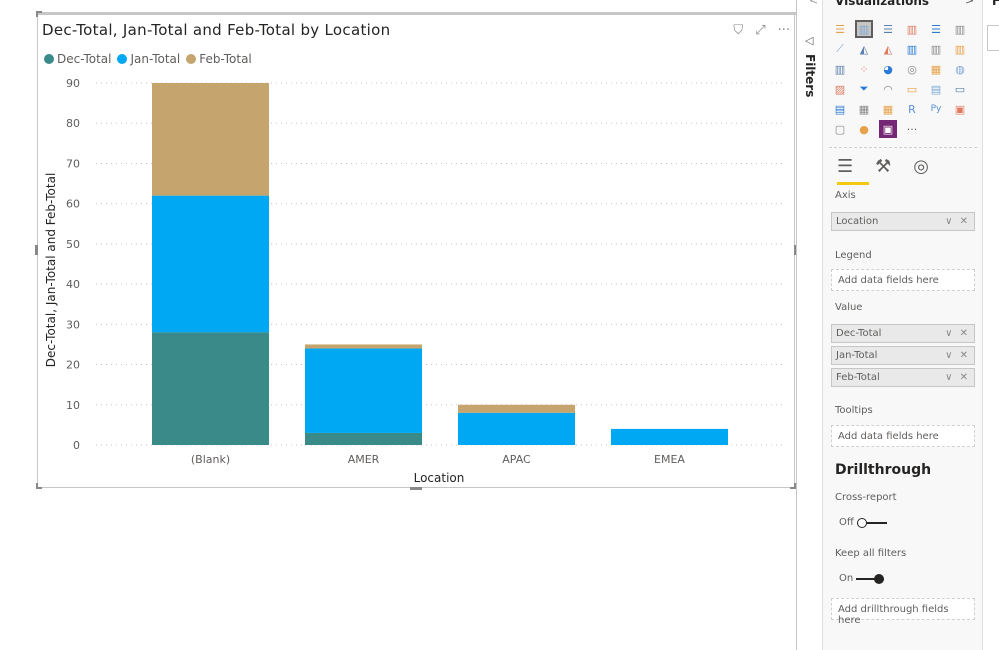 Image resolution: width=999 pixels, height=650 pixels. What do you see at coordinates (849, 307) in the screenshot?
I see `value-well-label: Value` at bounding box center [849, 307].